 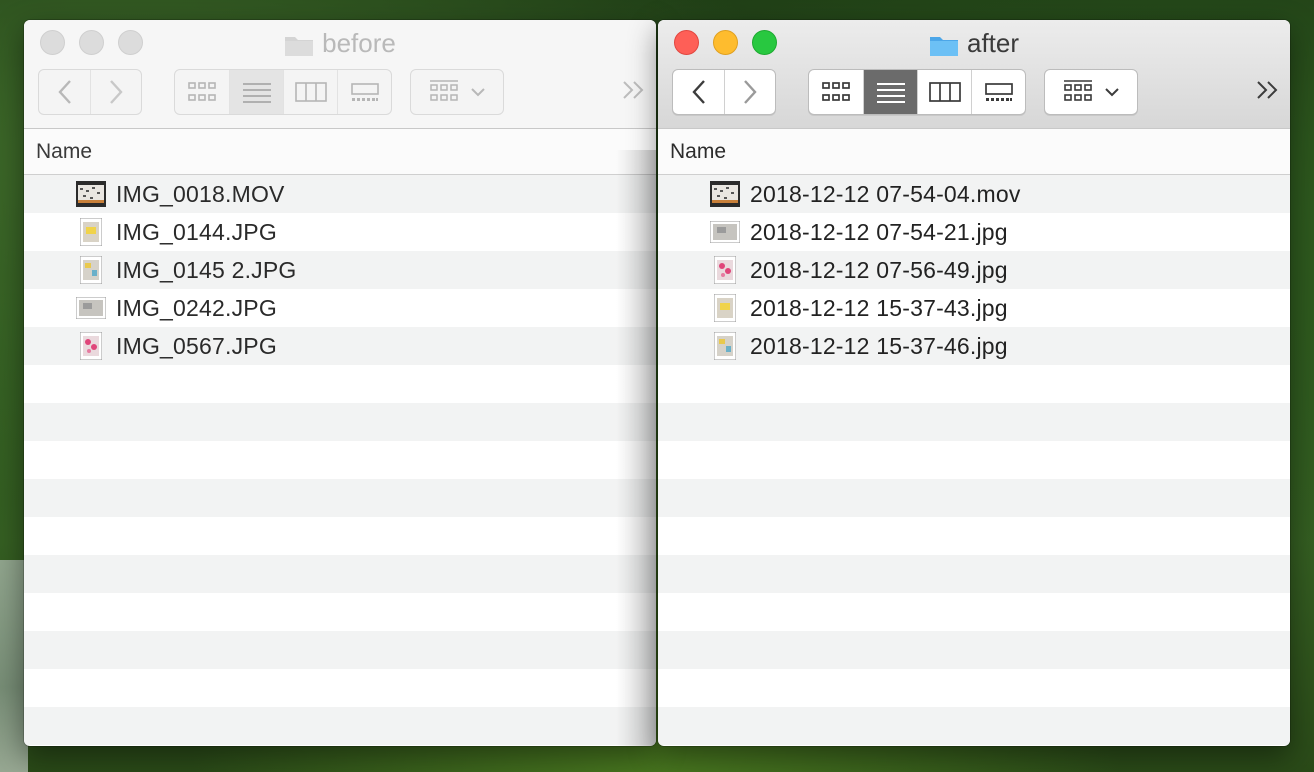 I want to click on file-row: IMG_0242.JPG, so click(x=340, y=308).